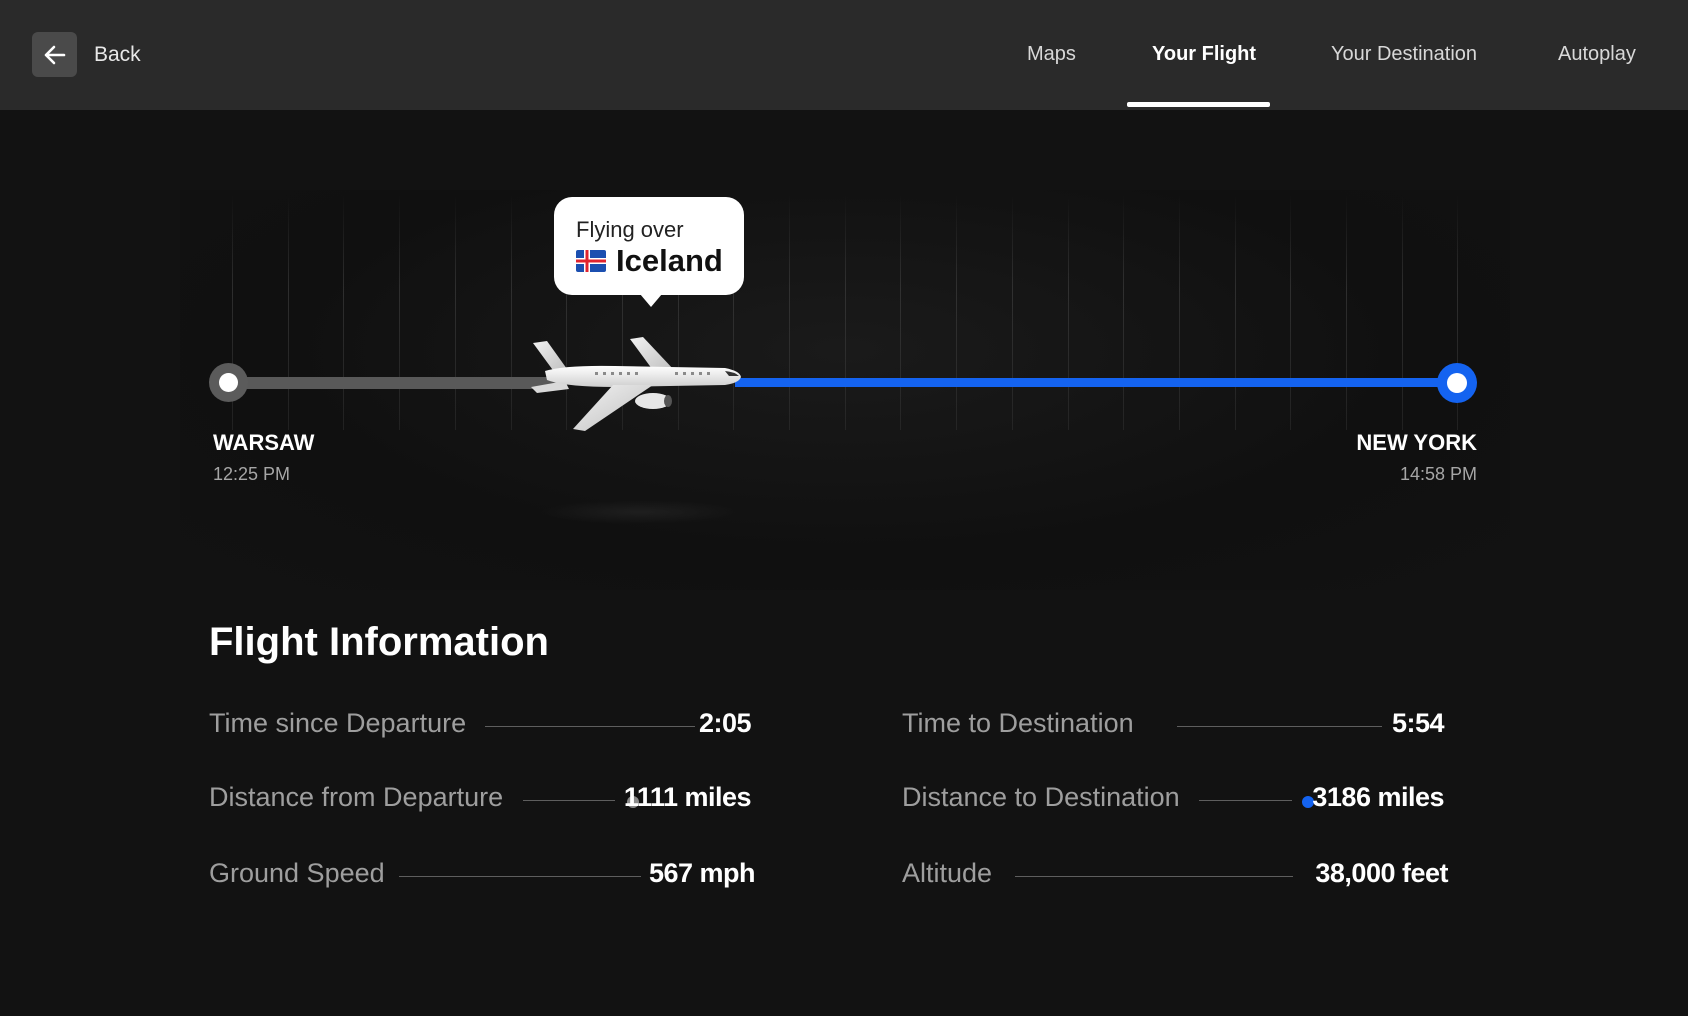 Image resolution: width=1688 pixels, height=1016 pixels. What do you see at coordinates (1096, 382) in the screenshot?
I see `remaining-track` at bounding box center [1096, 382].